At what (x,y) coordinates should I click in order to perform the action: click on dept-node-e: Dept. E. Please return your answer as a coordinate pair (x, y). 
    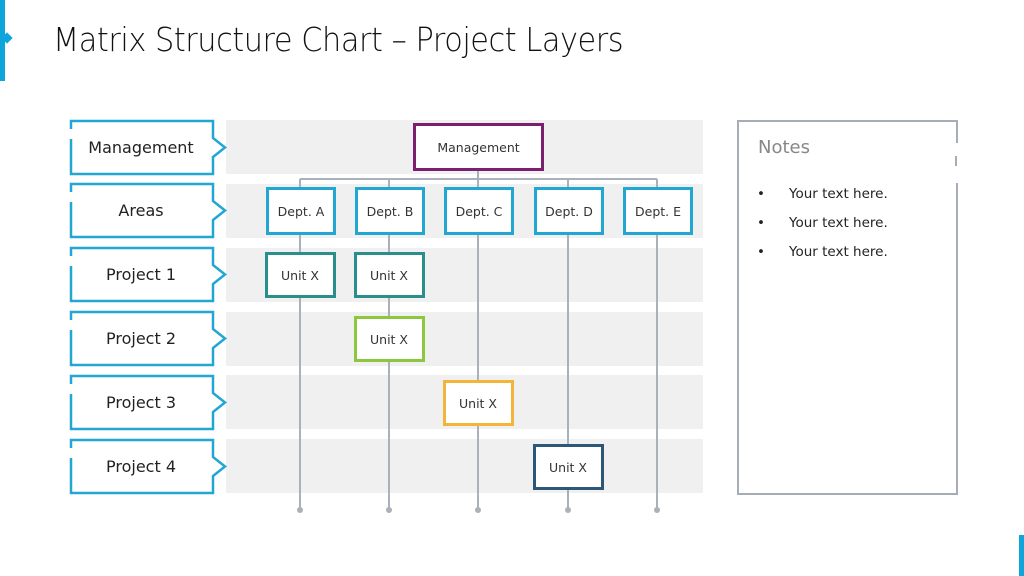
    Looking at the image, I should click on (658, 211).